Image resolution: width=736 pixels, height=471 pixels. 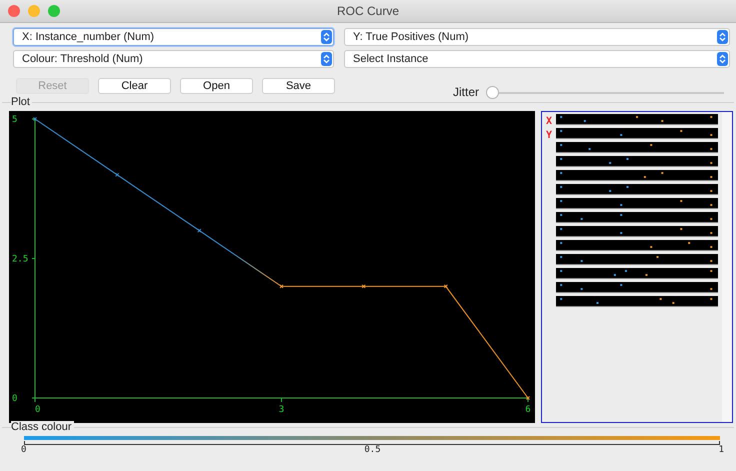 What do you see at coordinates (23, 450) in the screenshot?
I see `scale-tick-label: 0` at bounding box center [23, 450].